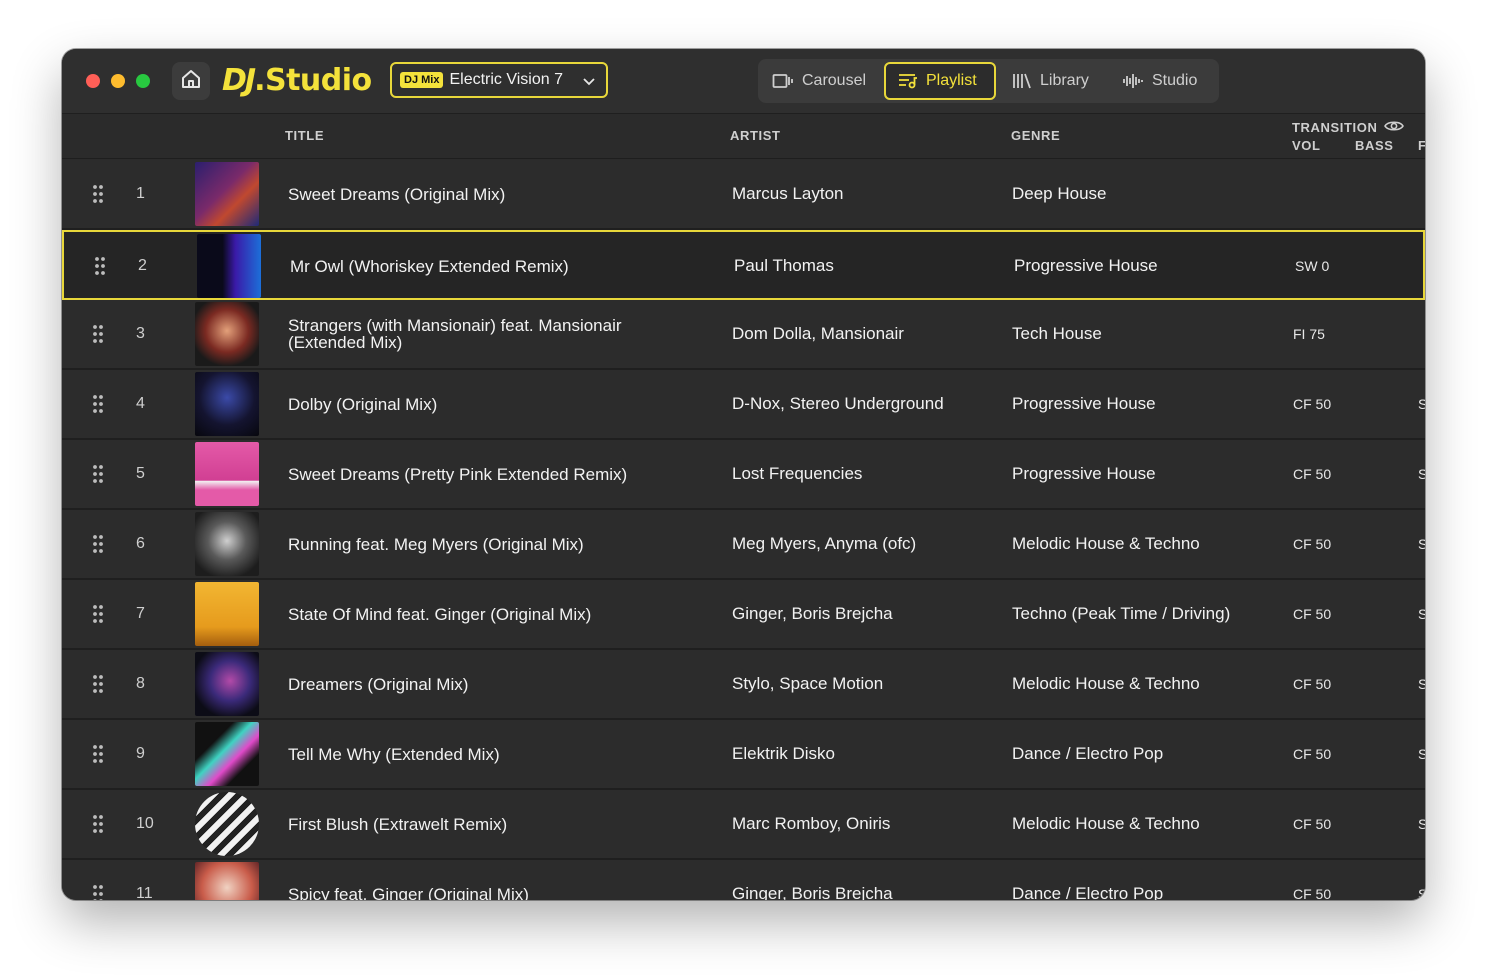  Describe the element at coordinates (394, 754) in the screenshot. I see `track-title: Tell Me Why (Extended Mix)` at that location.